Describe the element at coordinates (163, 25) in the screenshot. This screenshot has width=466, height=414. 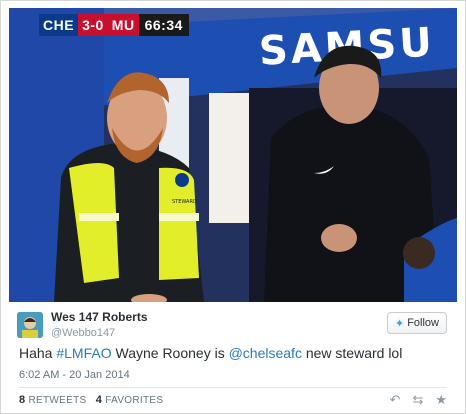
I see `match-clock: 66:34` at that location.